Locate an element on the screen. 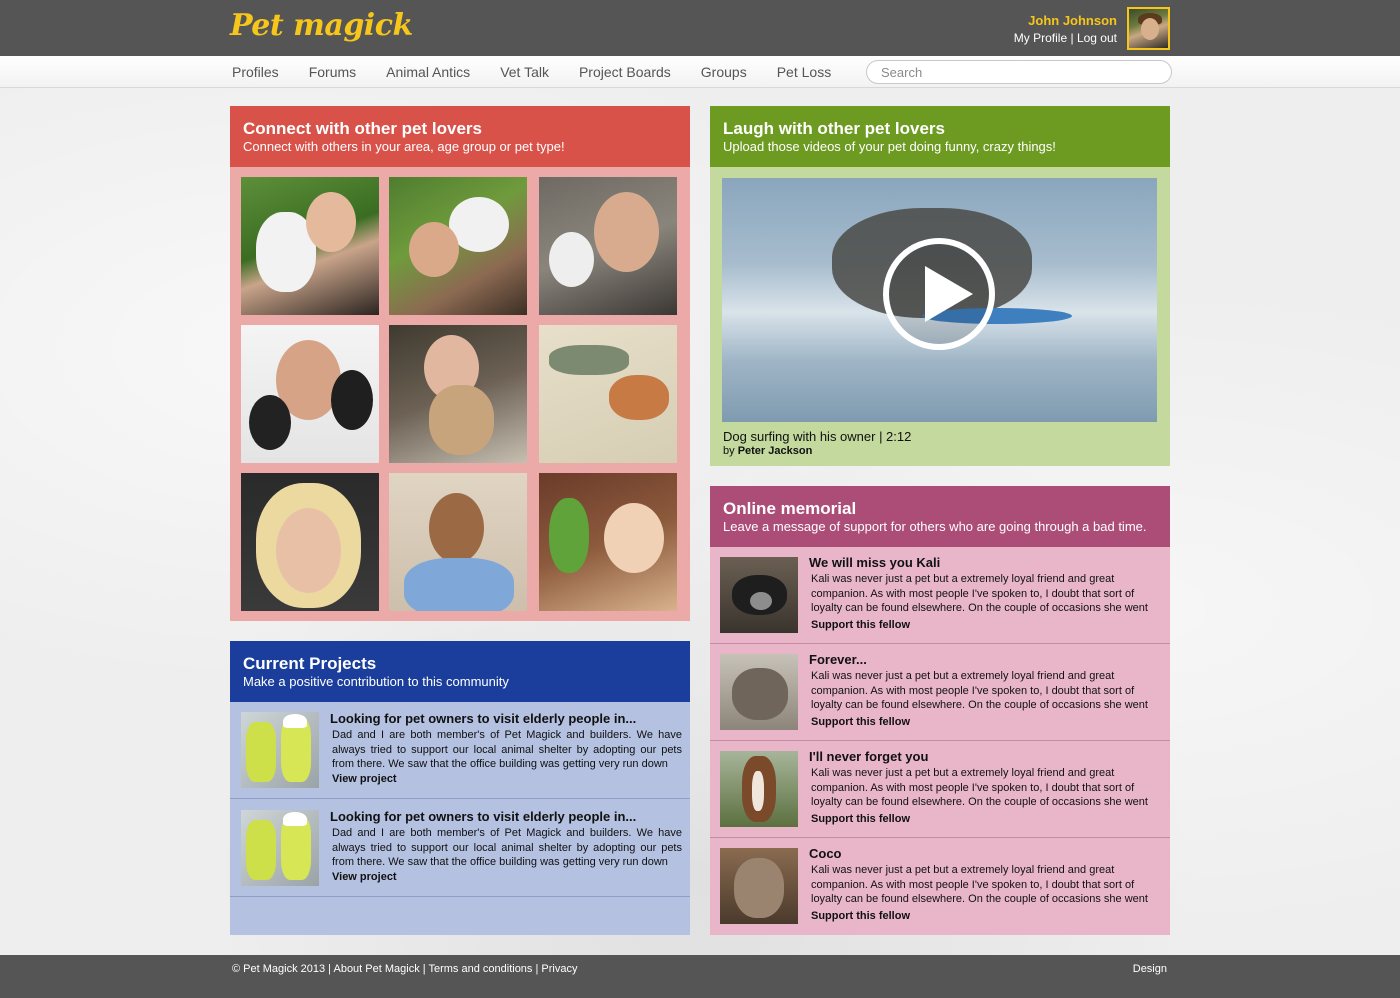 This screenshot has height=998, width=1400. nav-item-pet-loss: Pet Loss is located at coordinates (804, 72).